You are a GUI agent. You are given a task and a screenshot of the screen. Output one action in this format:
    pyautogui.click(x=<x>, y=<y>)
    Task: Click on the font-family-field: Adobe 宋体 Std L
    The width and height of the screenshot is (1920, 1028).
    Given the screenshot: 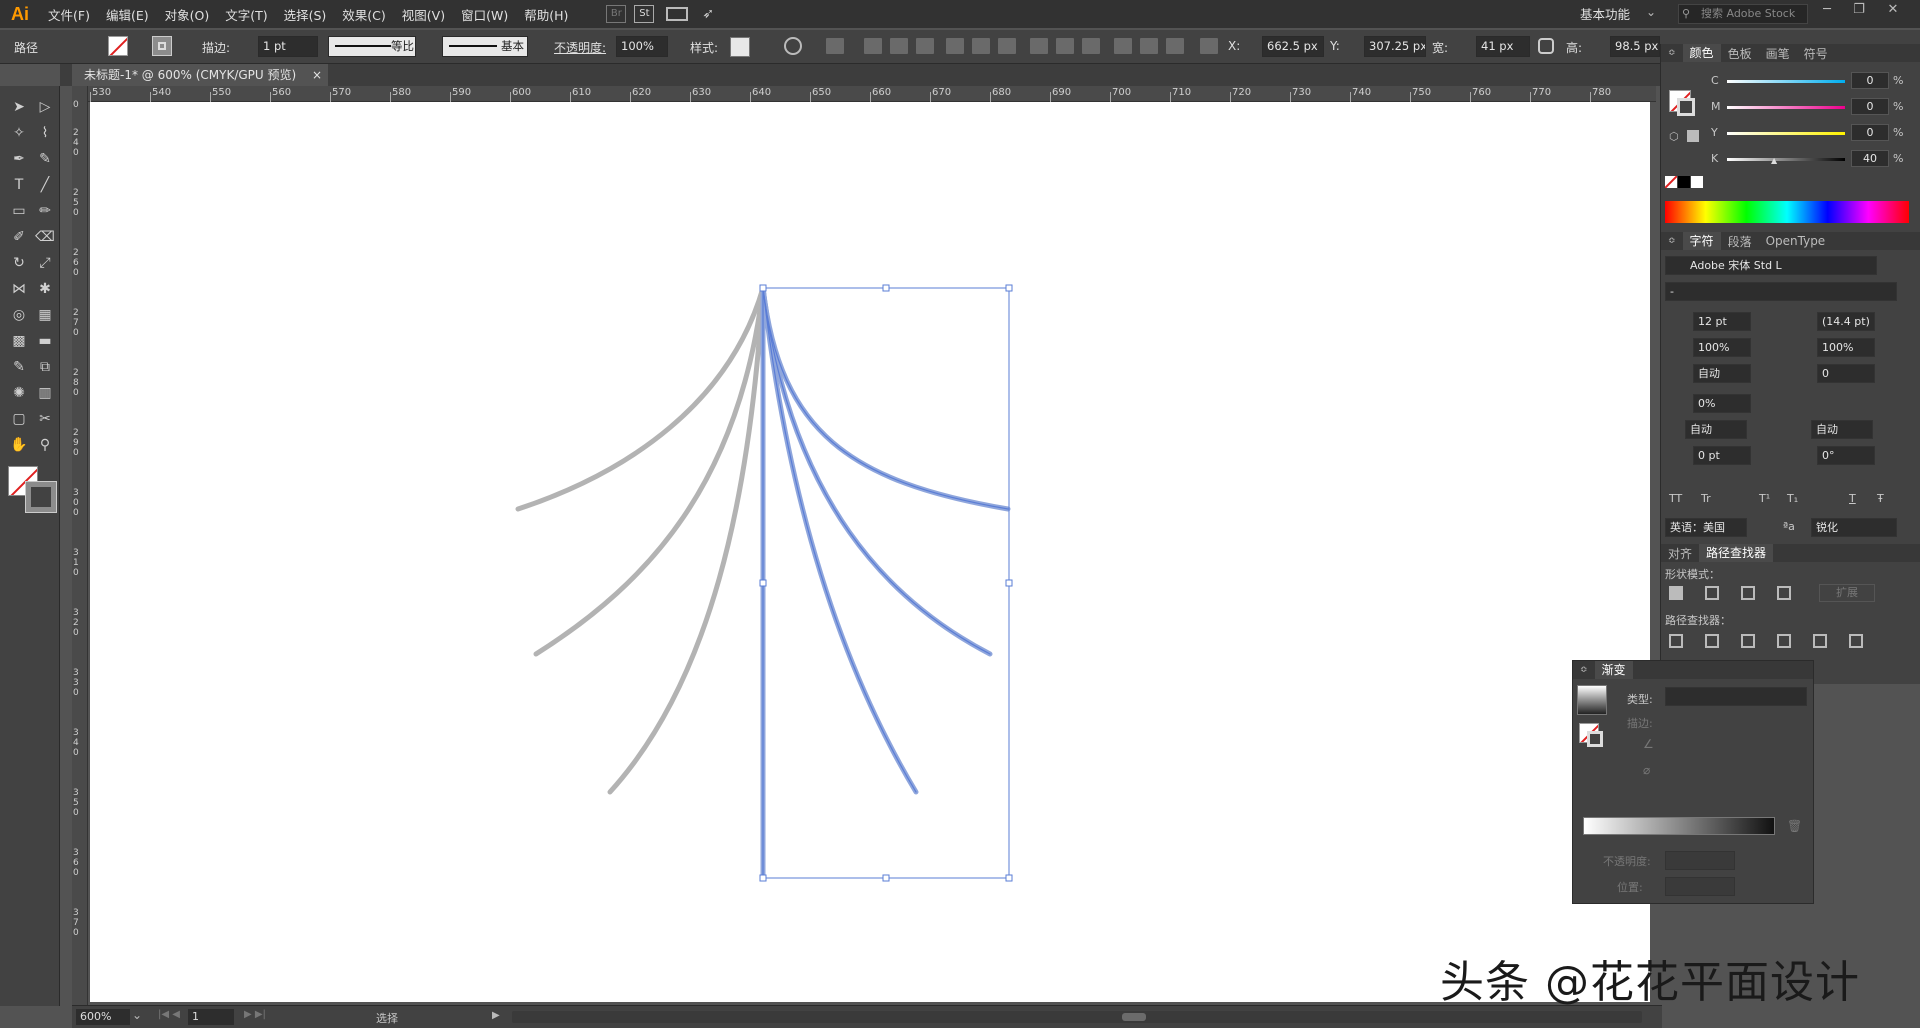 What is the action you would take?
    pyautogui.click(x=1771, y=265)
    